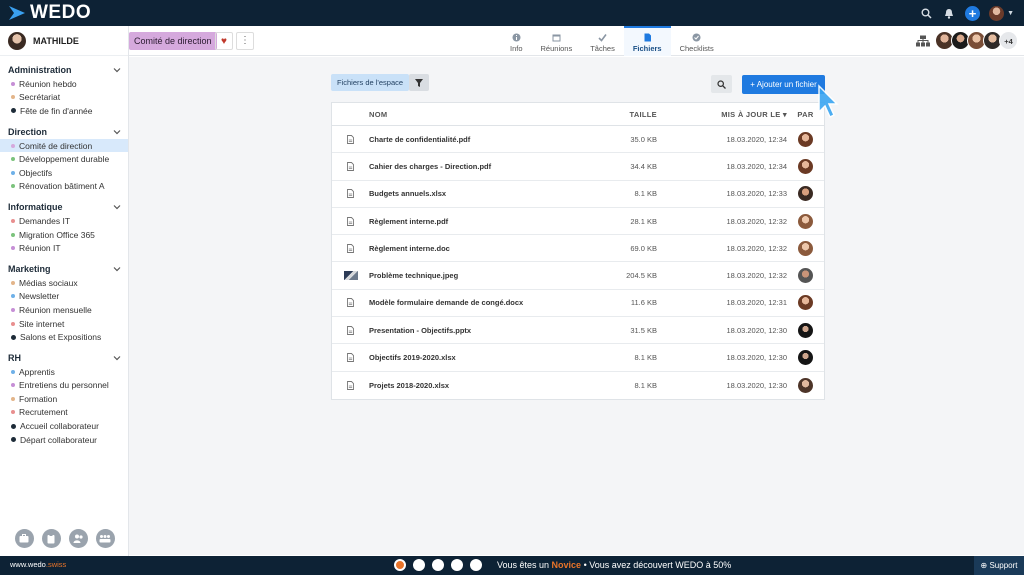  I want to click on team-icon, so click(105, 538).